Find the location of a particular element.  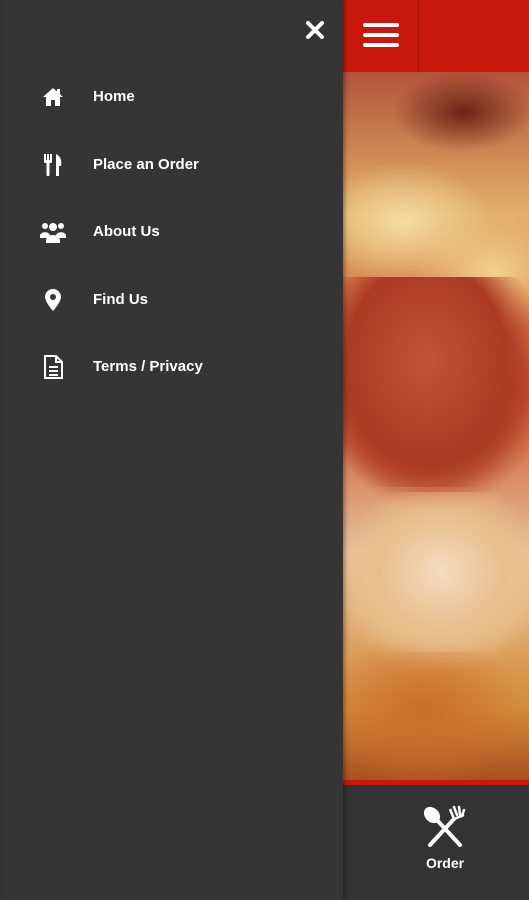

hamburger-menu-icon is located at coordinates (381, 35).